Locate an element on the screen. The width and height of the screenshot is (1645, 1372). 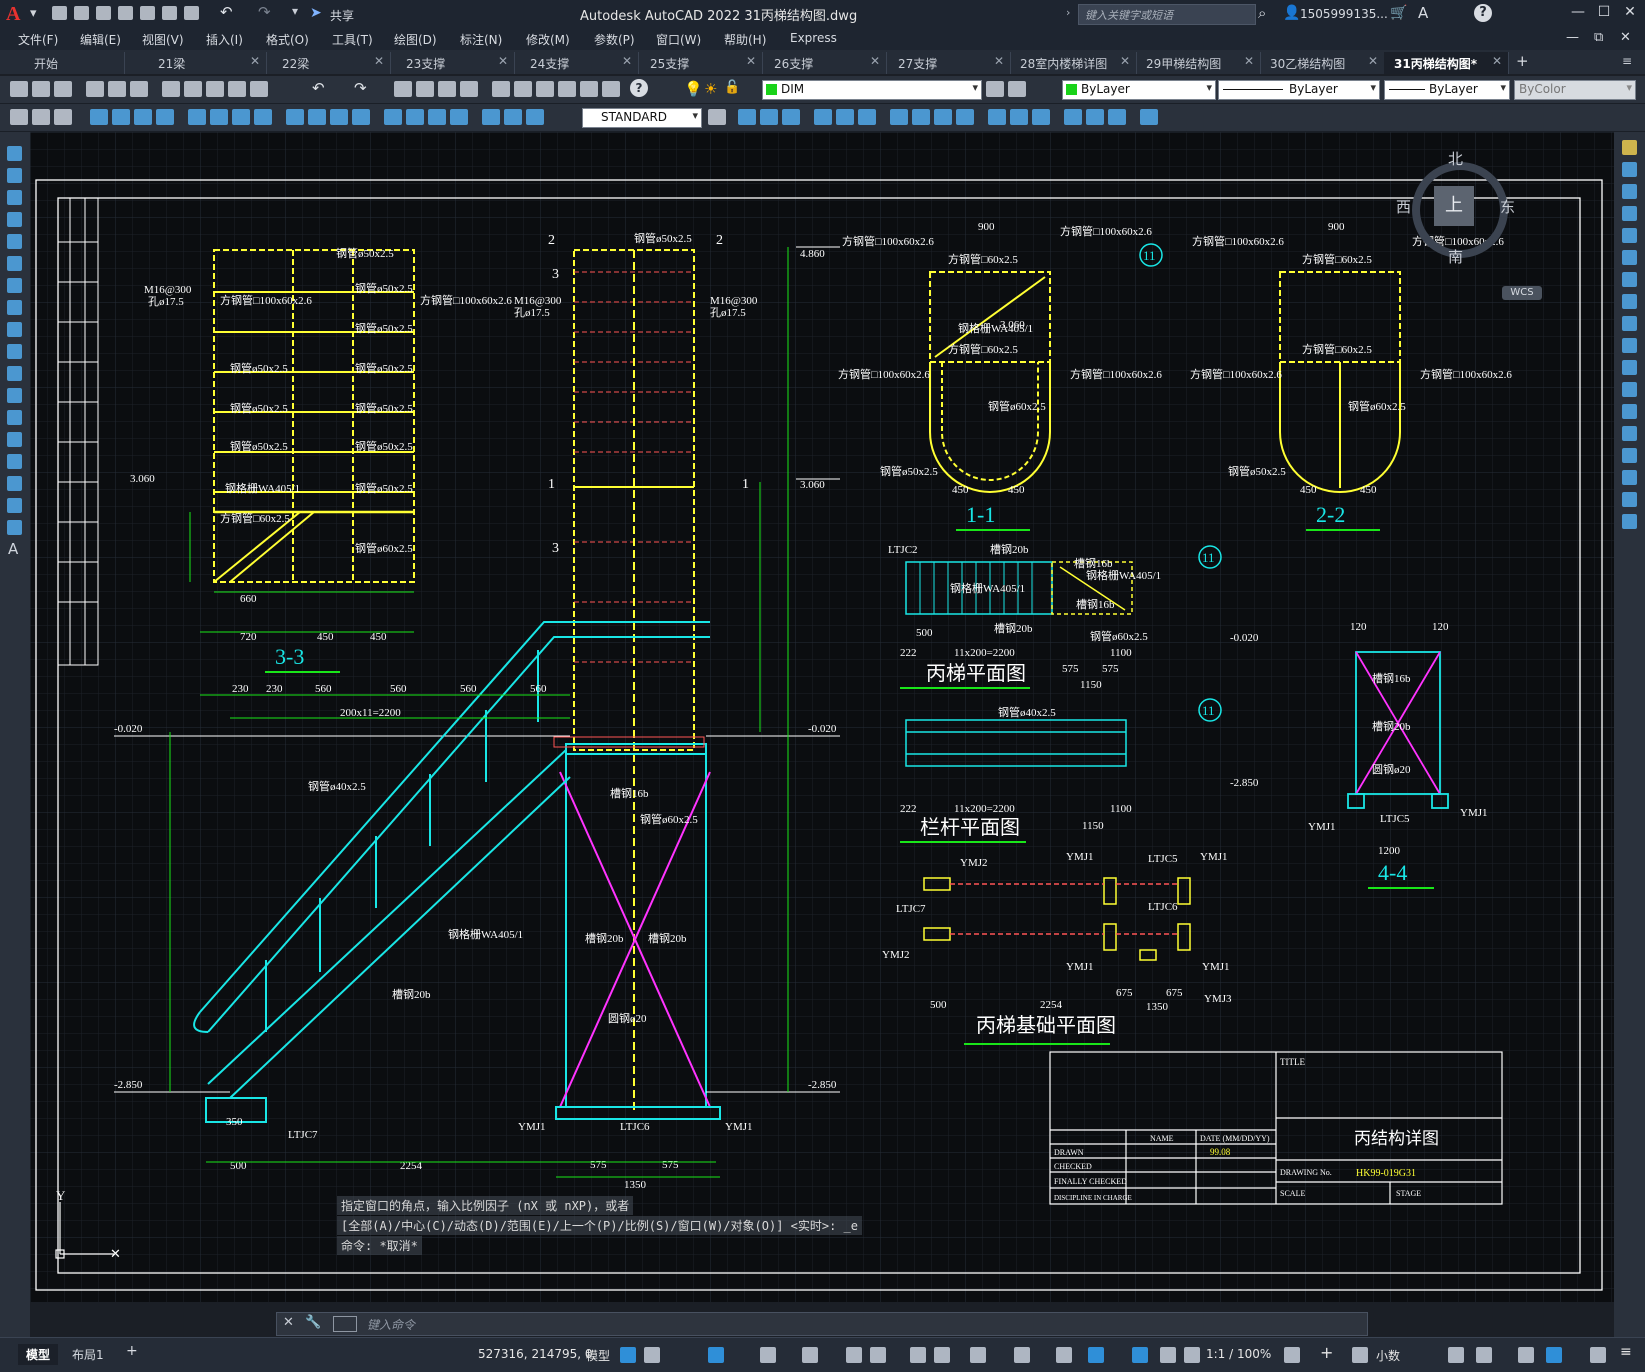
dim-jogged-icon is located at coordinates (219, 117).